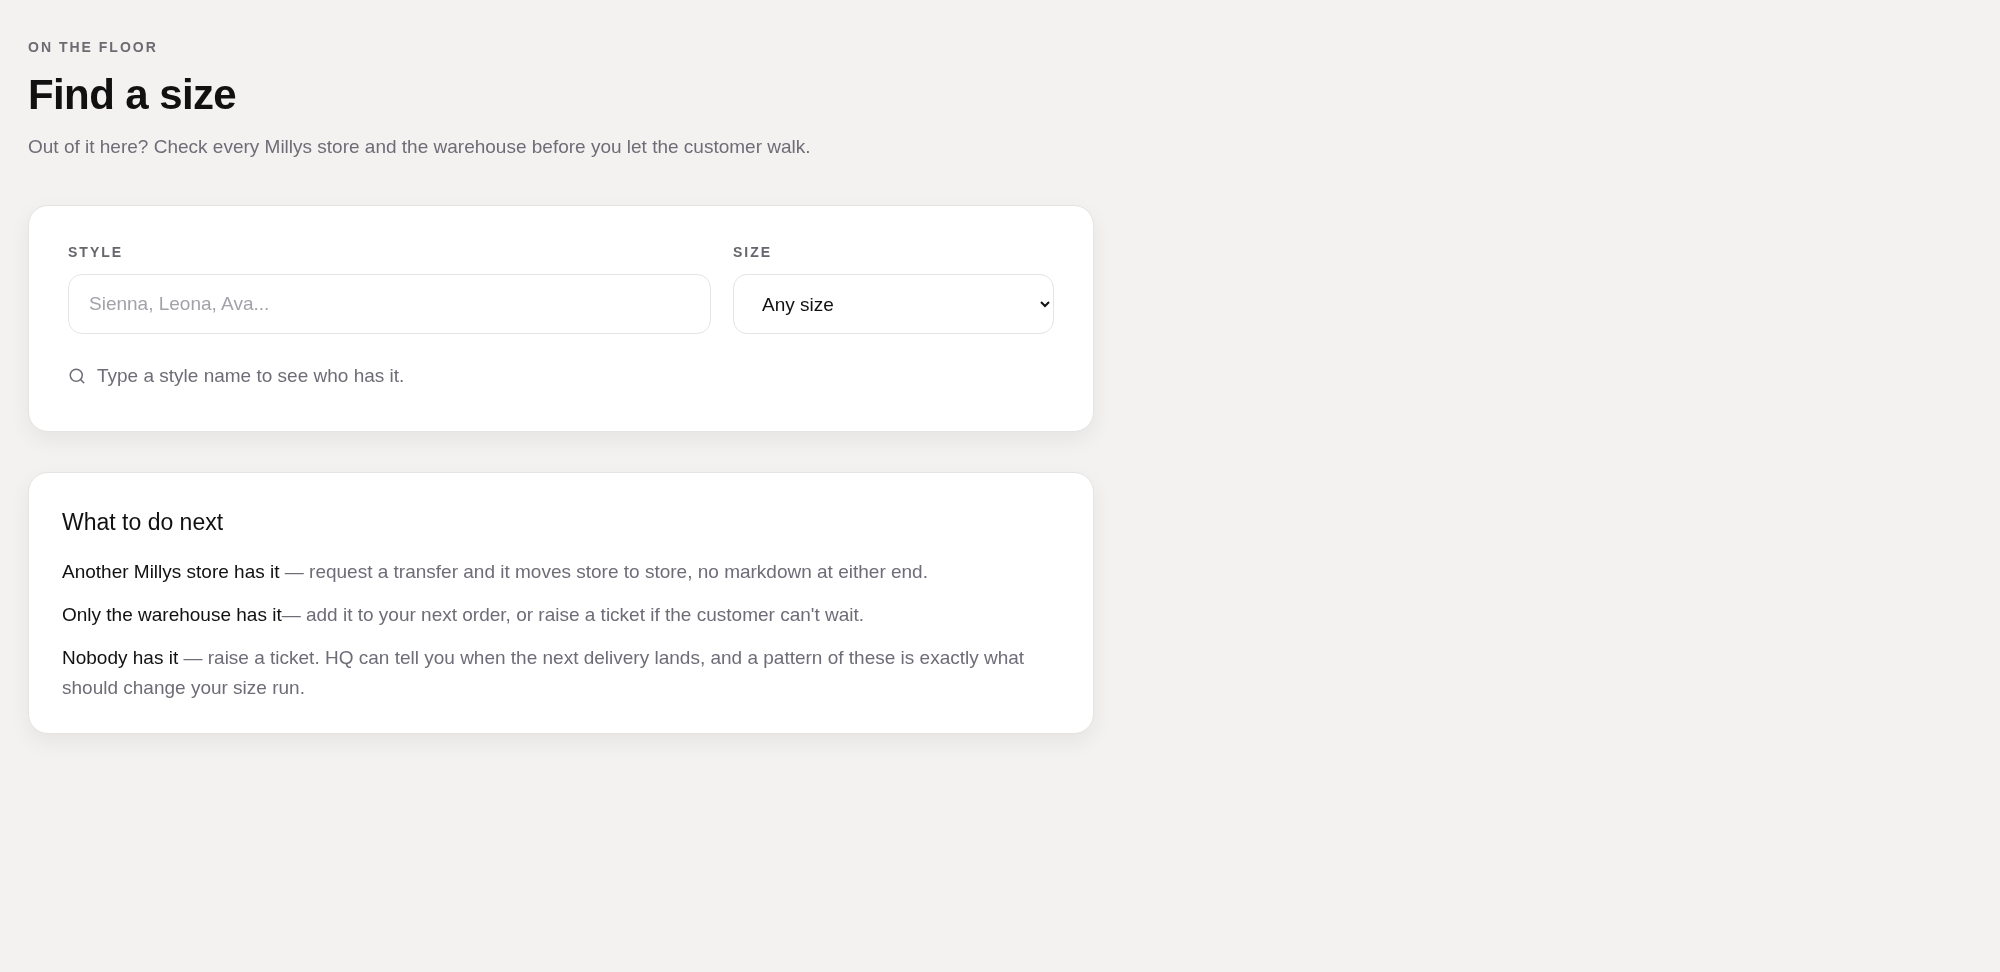 The image size is (2000, 972). I want to click on next-step-text: Another Millys store has it — request a transfer and it moves store to store, no markdown at either end., so click(495, 572).